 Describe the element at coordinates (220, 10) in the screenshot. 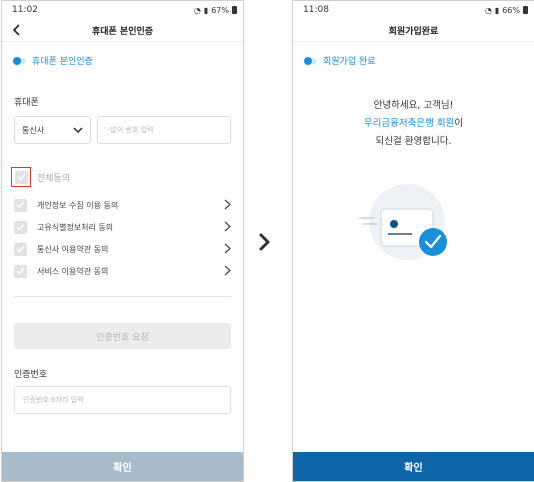

I see `battery-percent: 67%` at that location.